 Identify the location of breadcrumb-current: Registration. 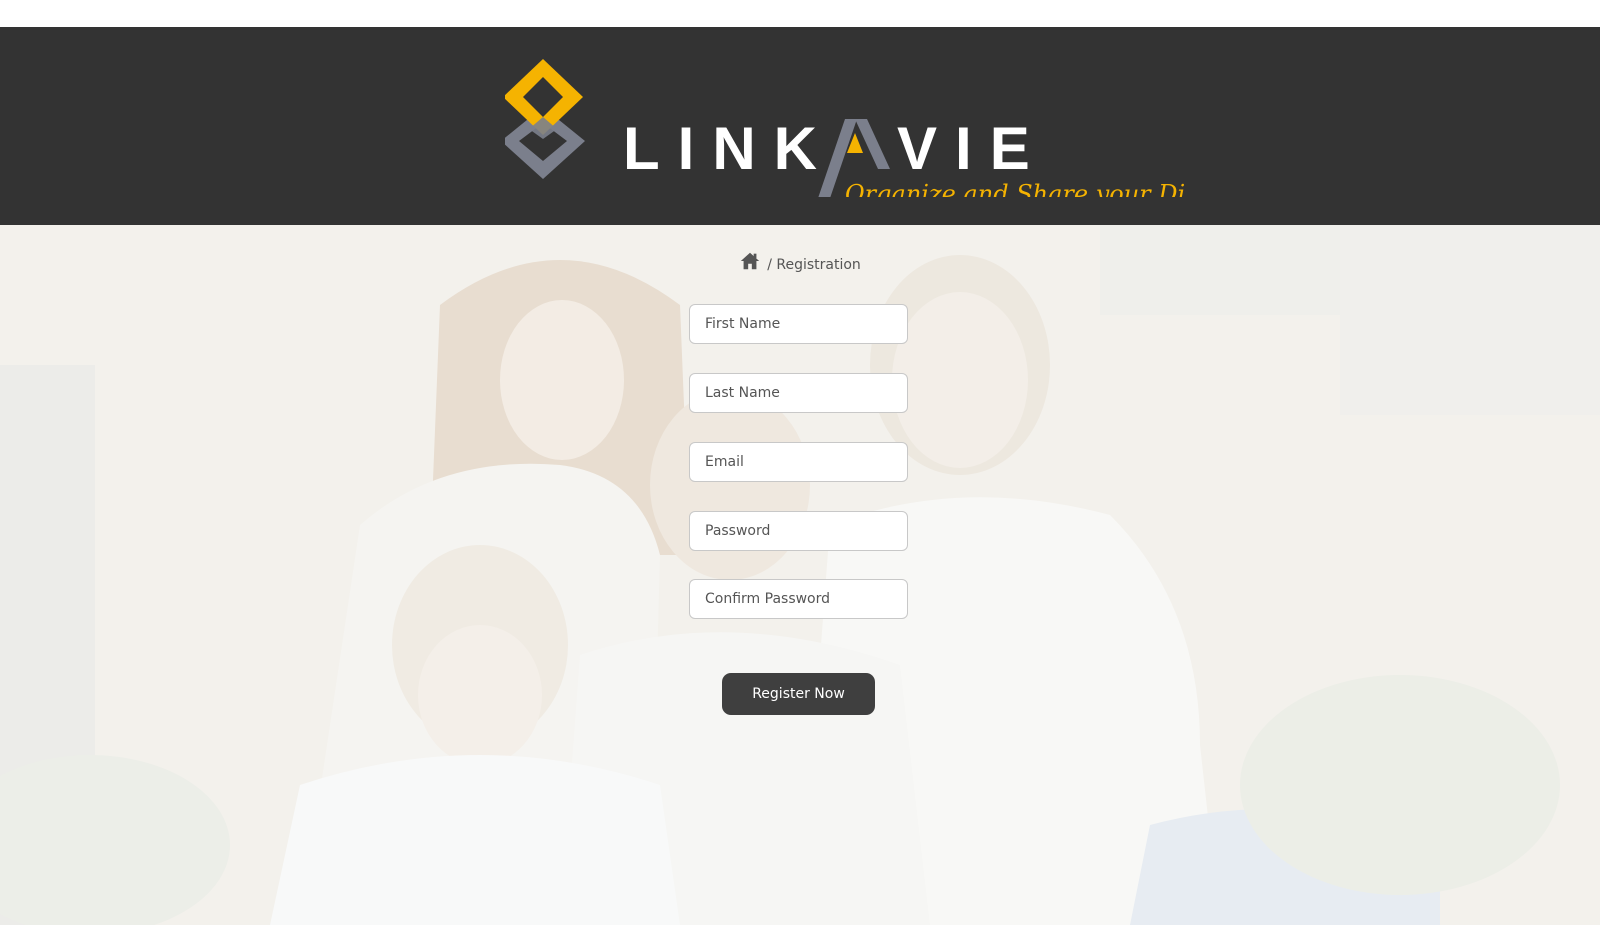
(818, 265).